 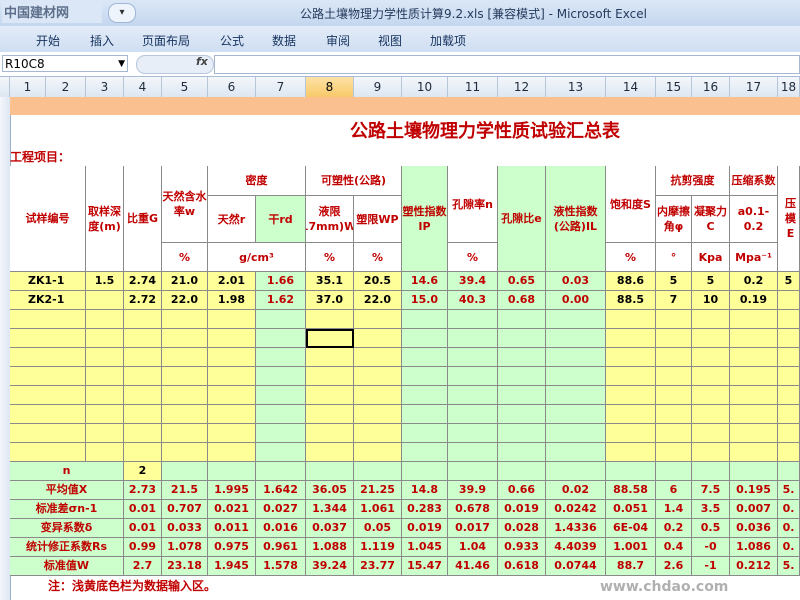 I want to click on stat-value: 2.6, so click(x=674, y=566).